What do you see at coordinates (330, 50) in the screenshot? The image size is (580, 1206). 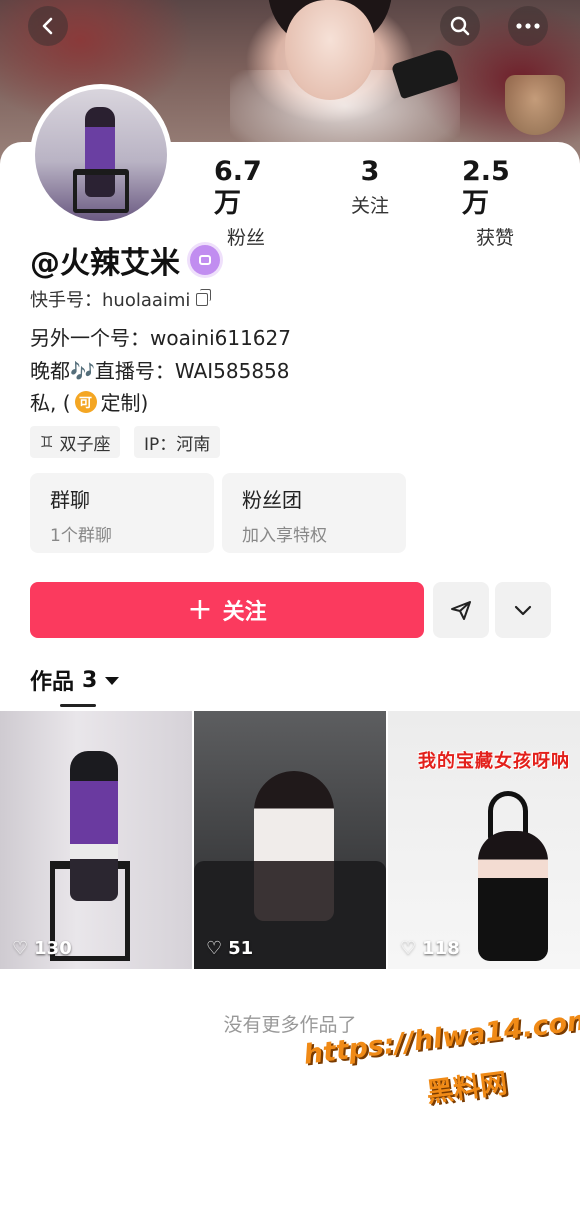 I see `banner-face` at bounding box center [330, 50].